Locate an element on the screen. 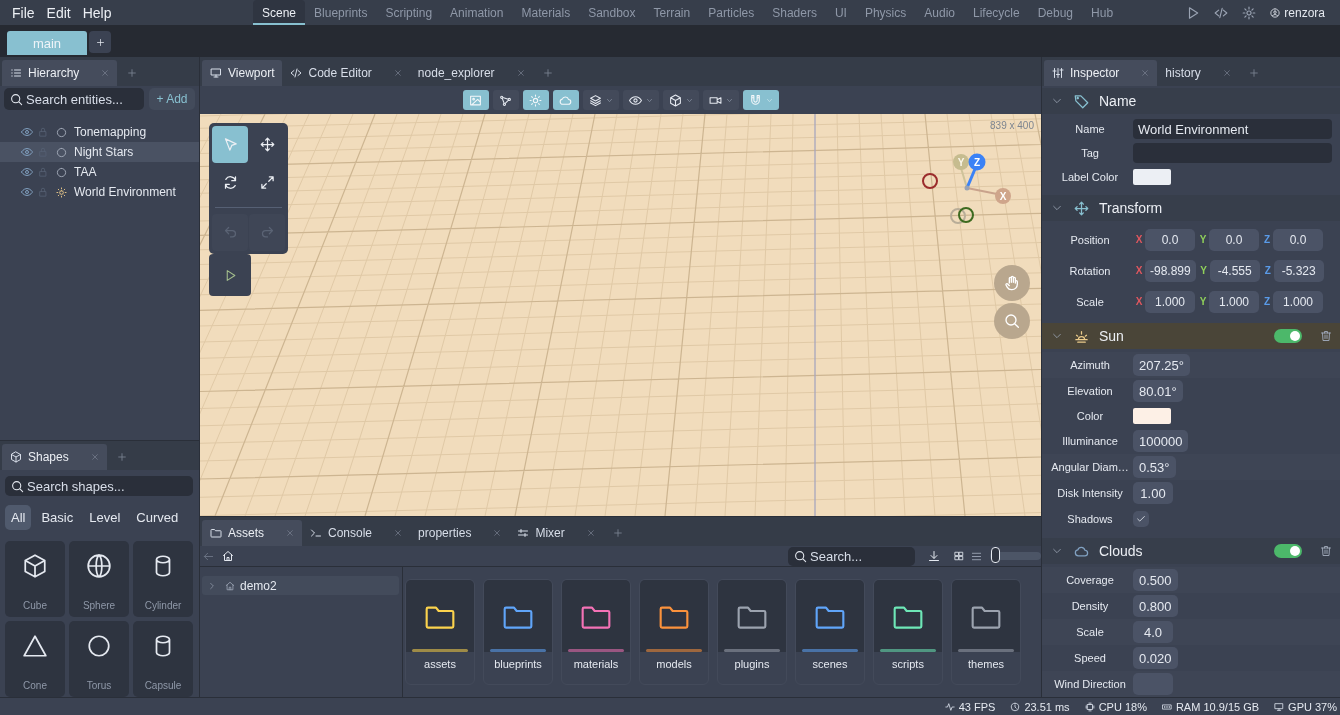 This screenshot has width=1340, height=715. workspace-tab: Blueprints is located at coordinates (341, 12).